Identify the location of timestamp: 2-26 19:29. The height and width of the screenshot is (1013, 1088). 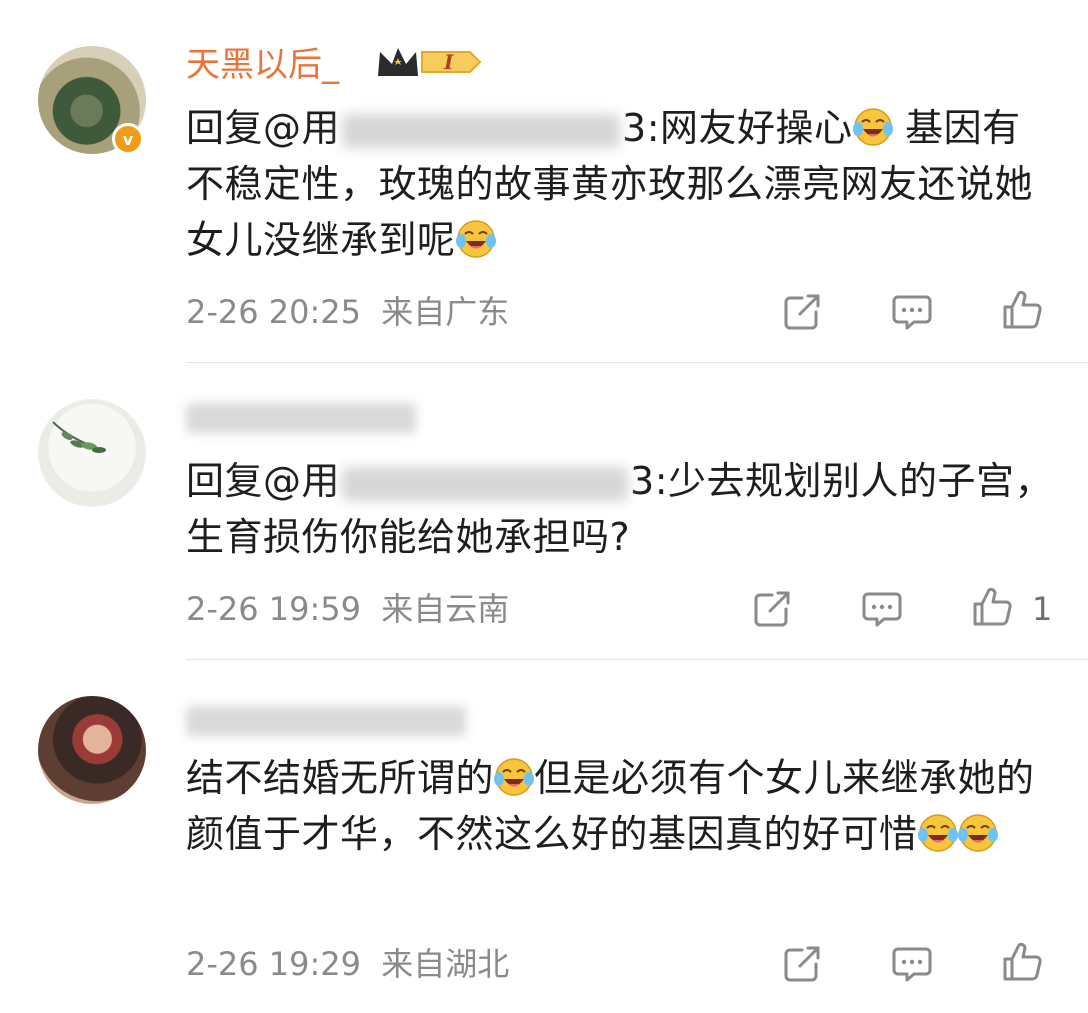
(274, 964).